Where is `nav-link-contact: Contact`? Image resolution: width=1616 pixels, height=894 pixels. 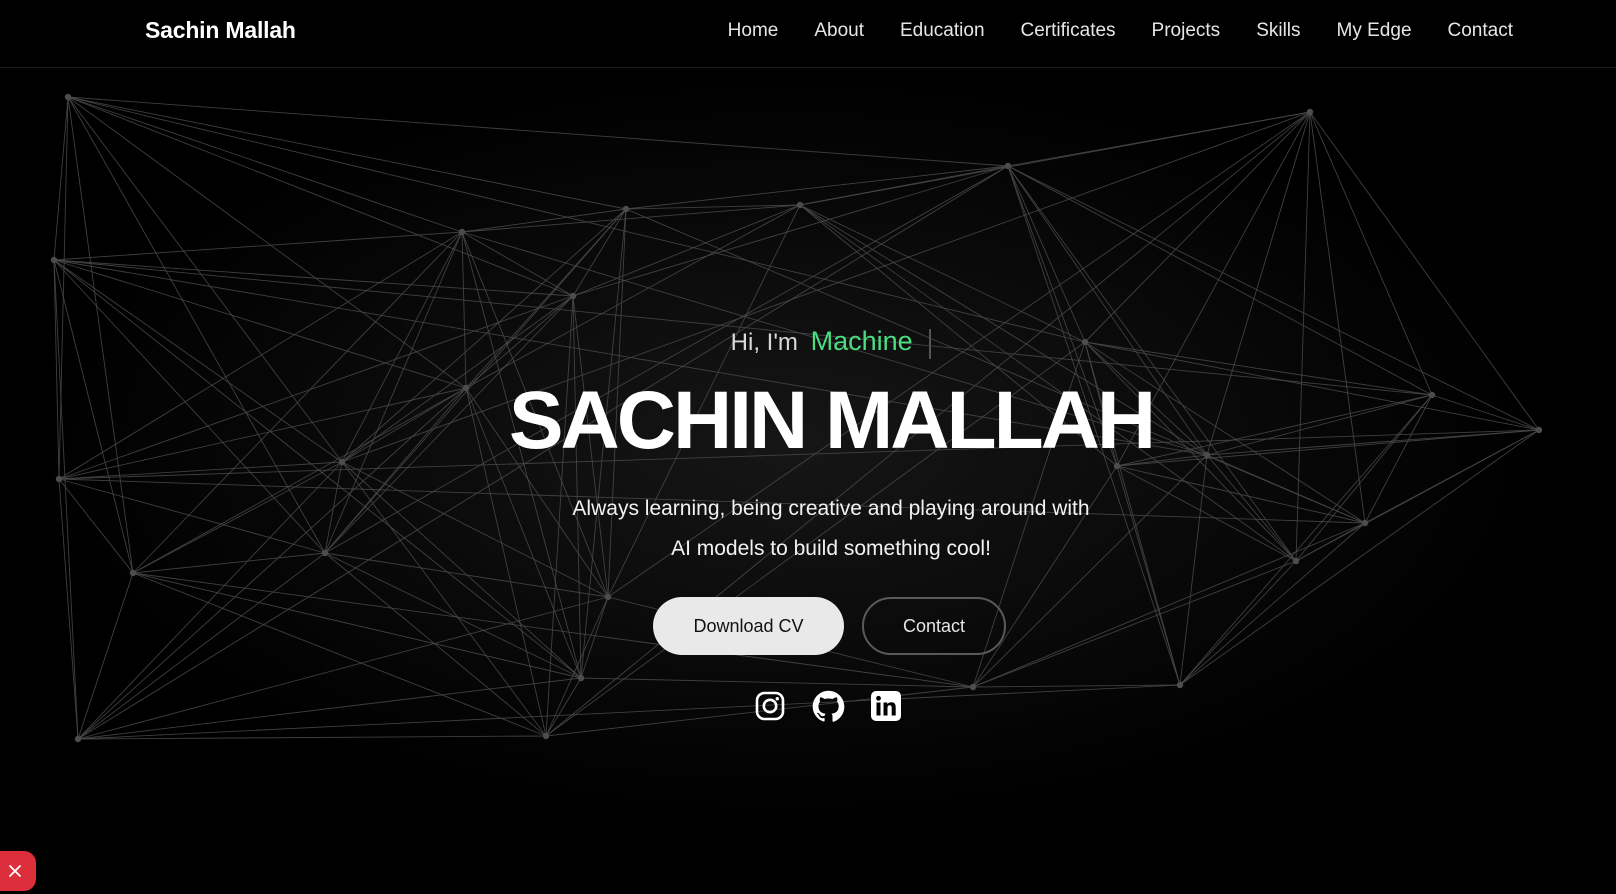 nav-link-contact: Contact is located at coordinates (1480, 31).